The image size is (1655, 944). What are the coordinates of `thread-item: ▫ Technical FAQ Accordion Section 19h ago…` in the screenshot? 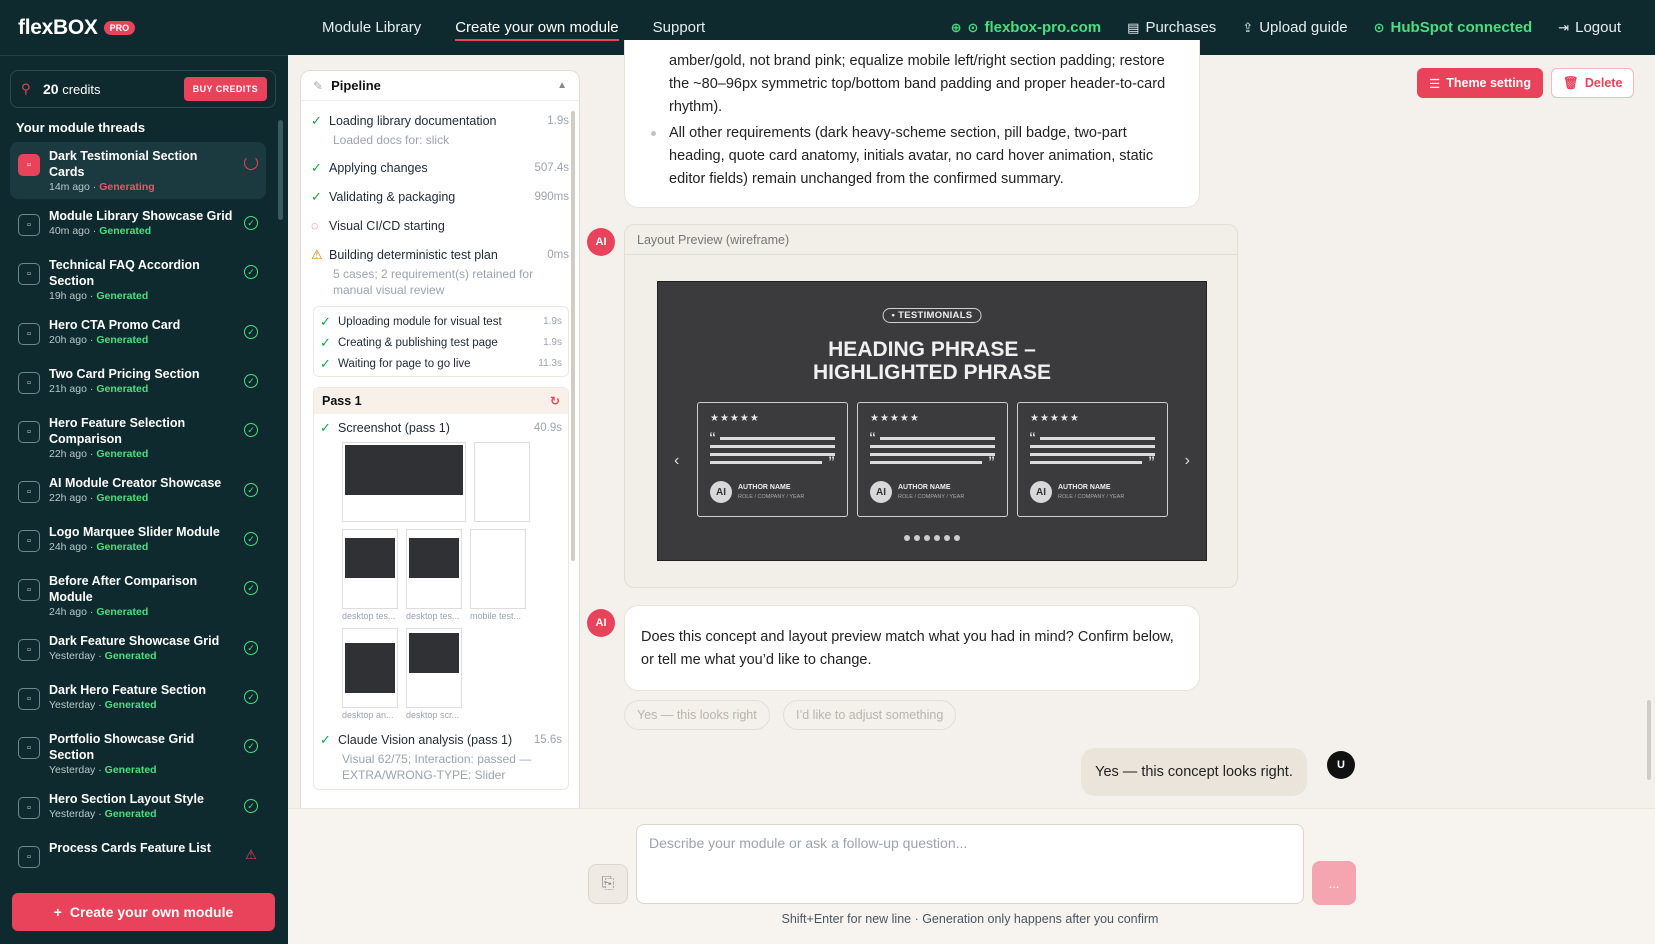 It's located at (138, 279).